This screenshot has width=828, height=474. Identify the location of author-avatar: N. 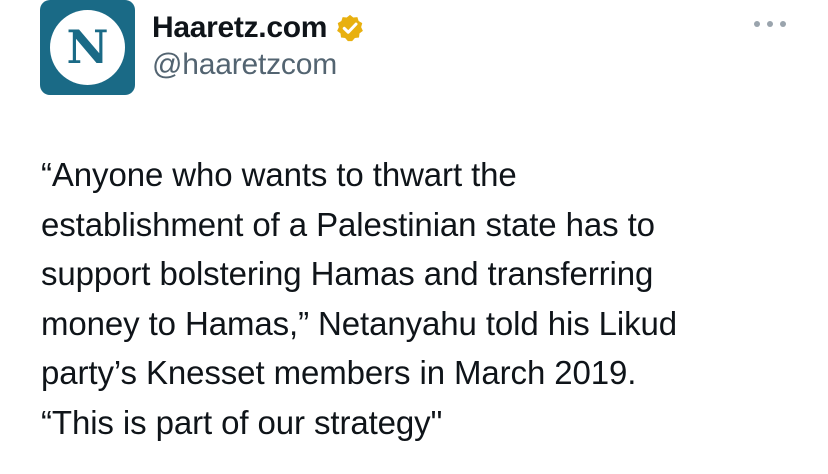
(87, 47).